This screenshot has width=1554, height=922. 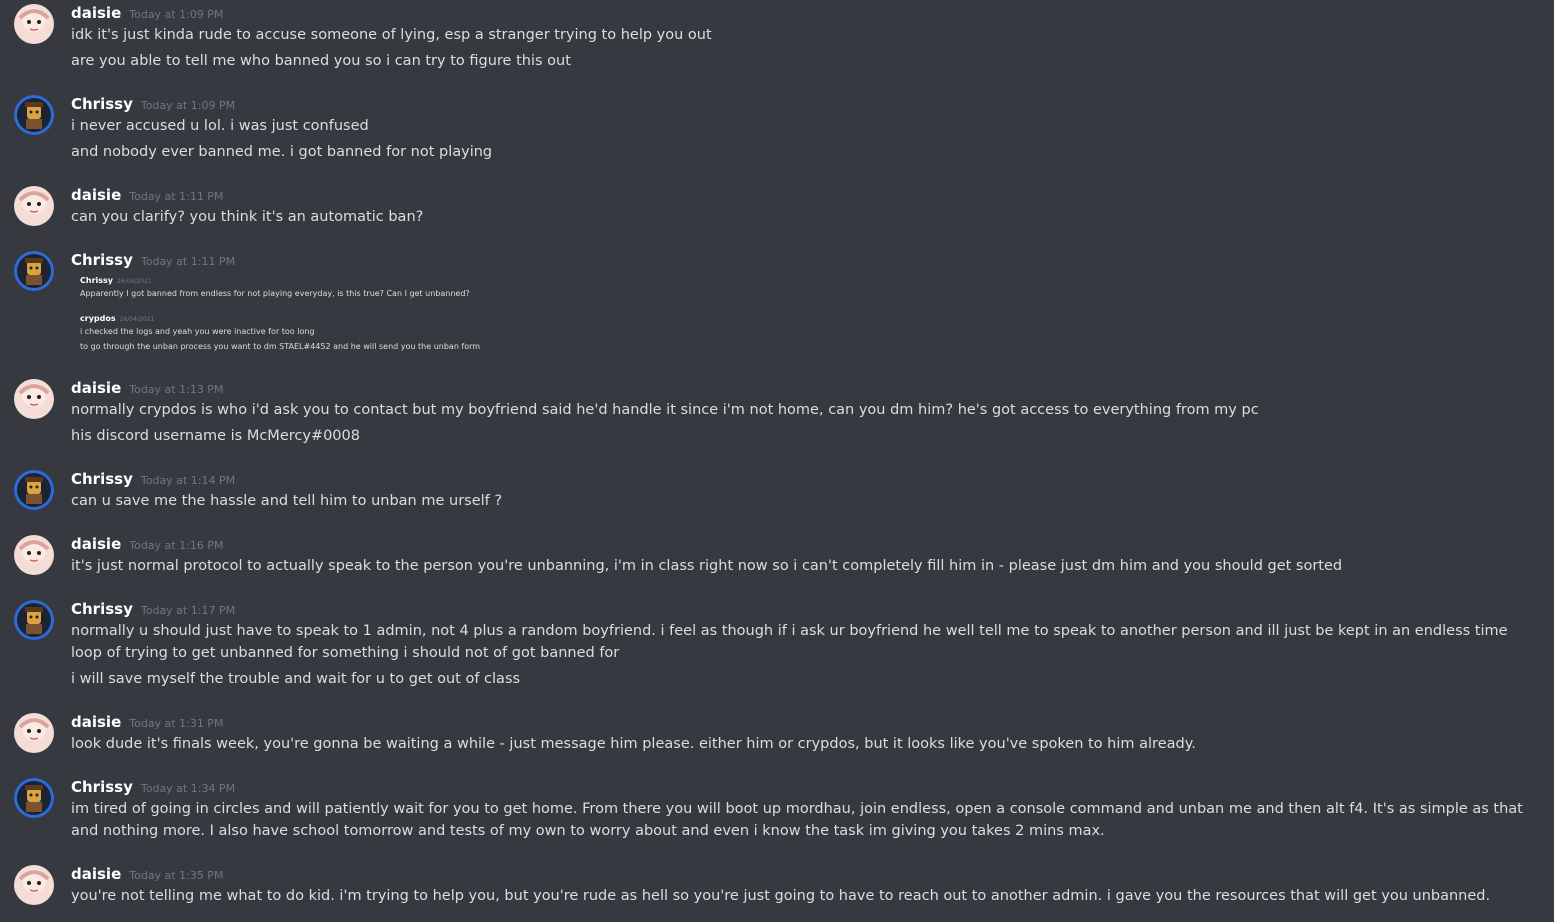 I want to click on timestamp: Today at 1:17 PM, so click(x=188, y=610).